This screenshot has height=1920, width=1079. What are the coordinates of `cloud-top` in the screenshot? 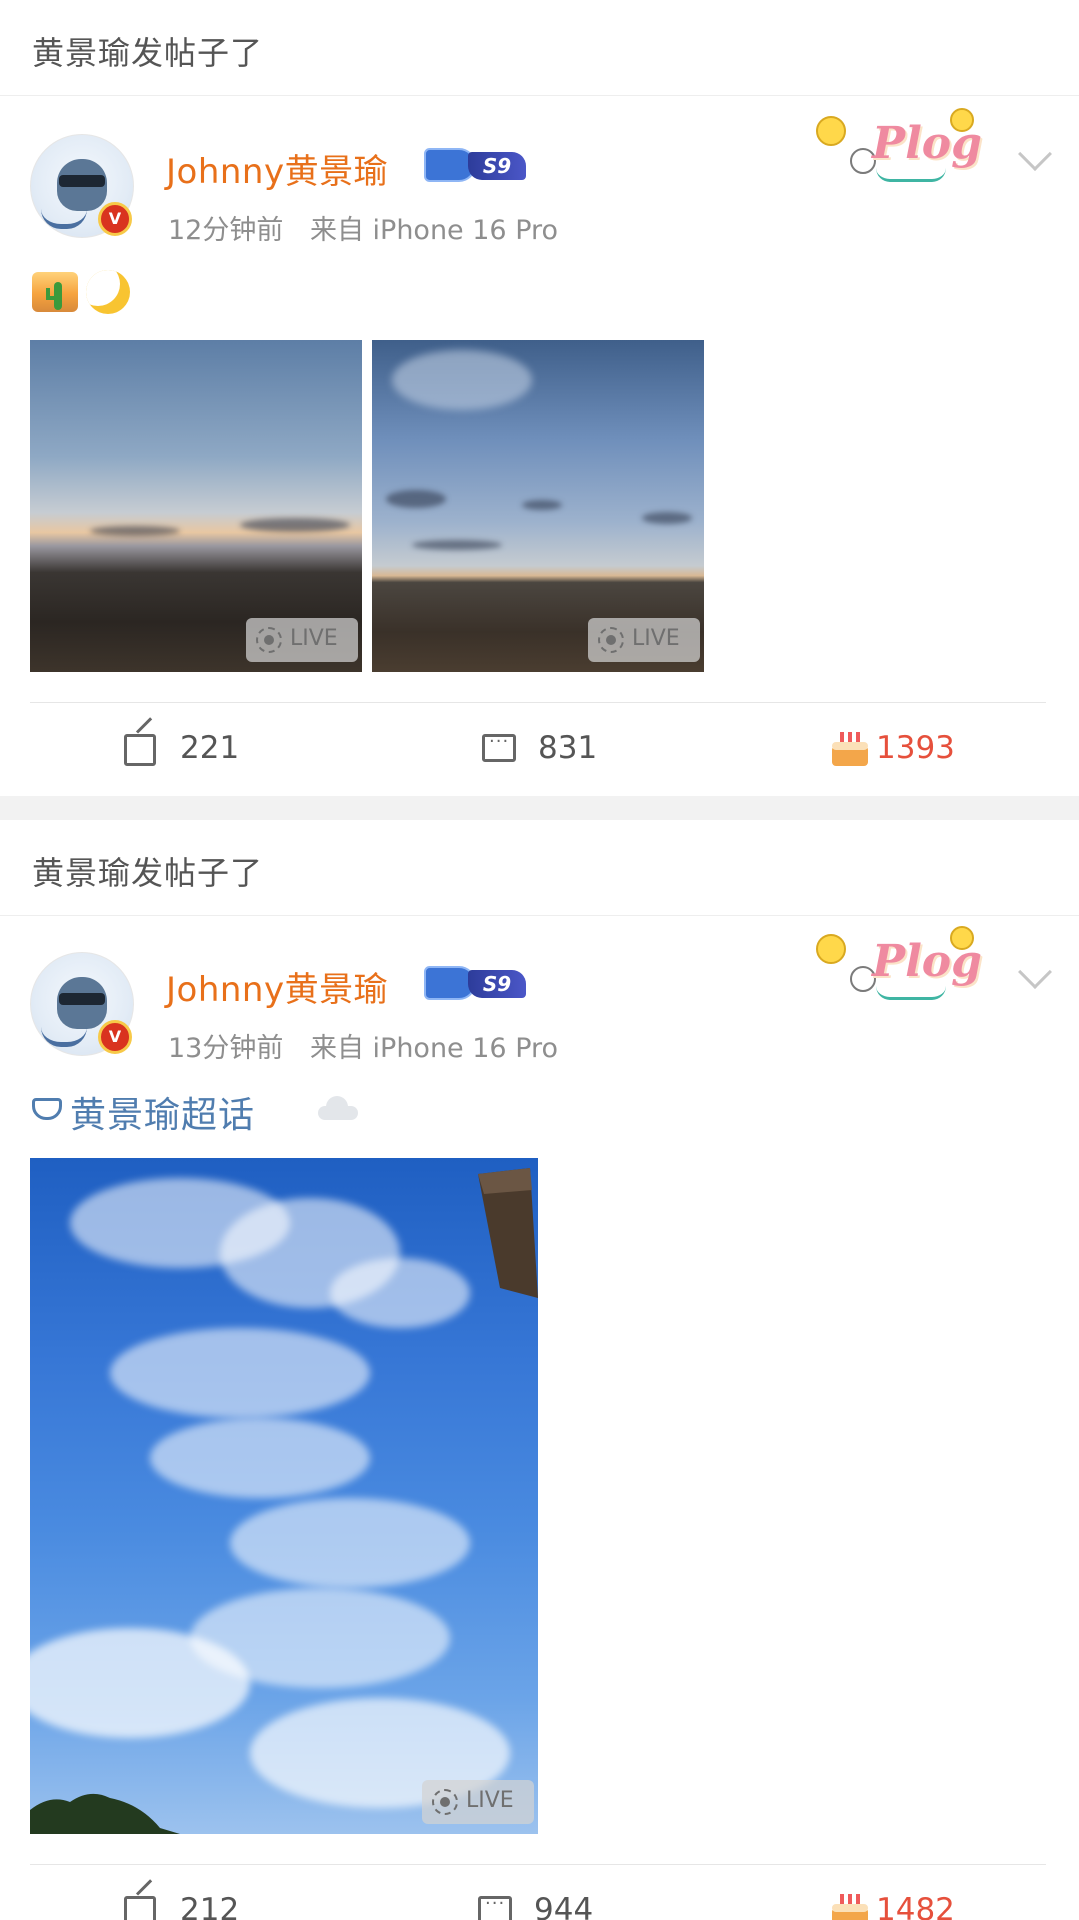 It's located at (337, 1107).